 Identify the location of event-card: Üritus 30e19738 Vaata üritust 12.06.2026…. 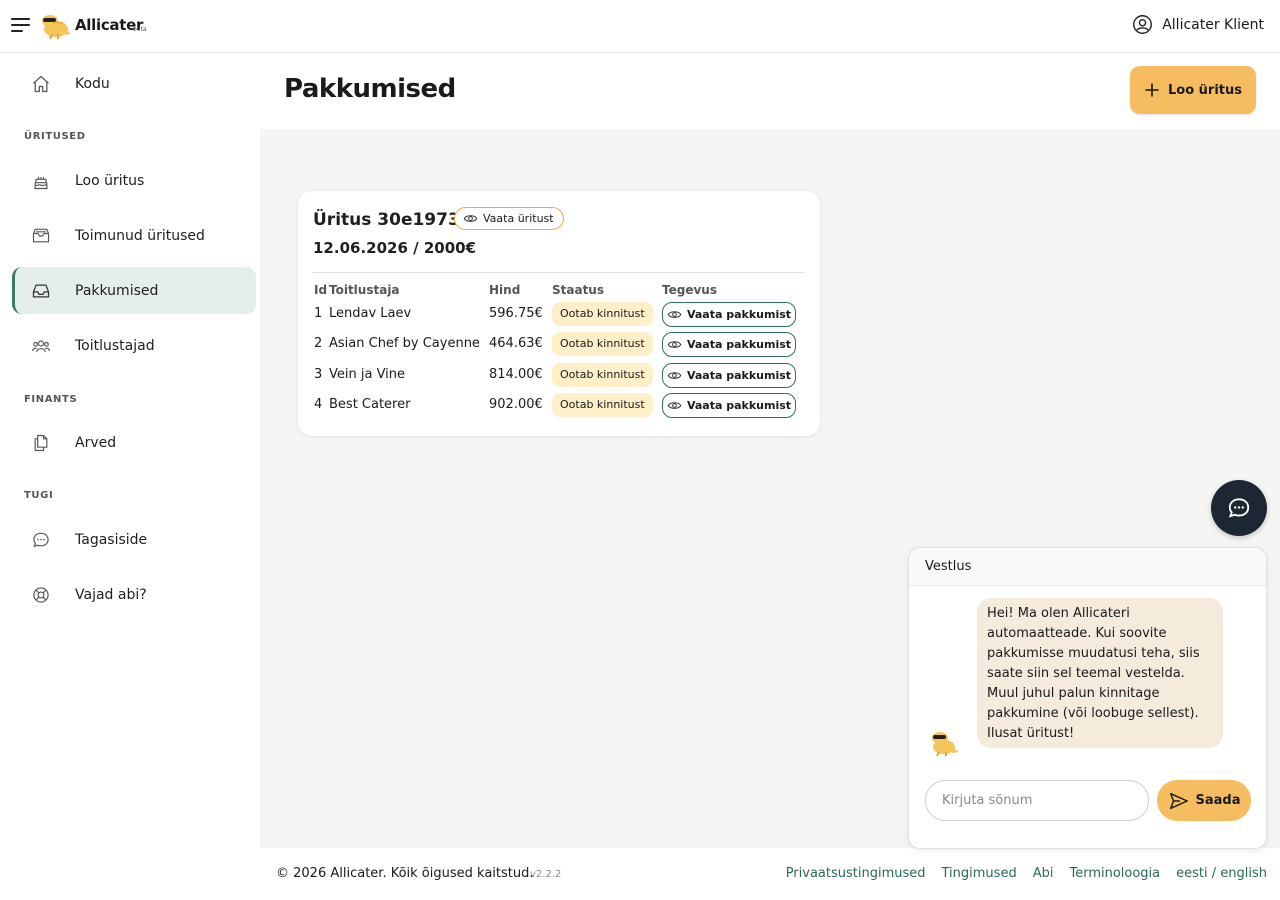
(559, 313).